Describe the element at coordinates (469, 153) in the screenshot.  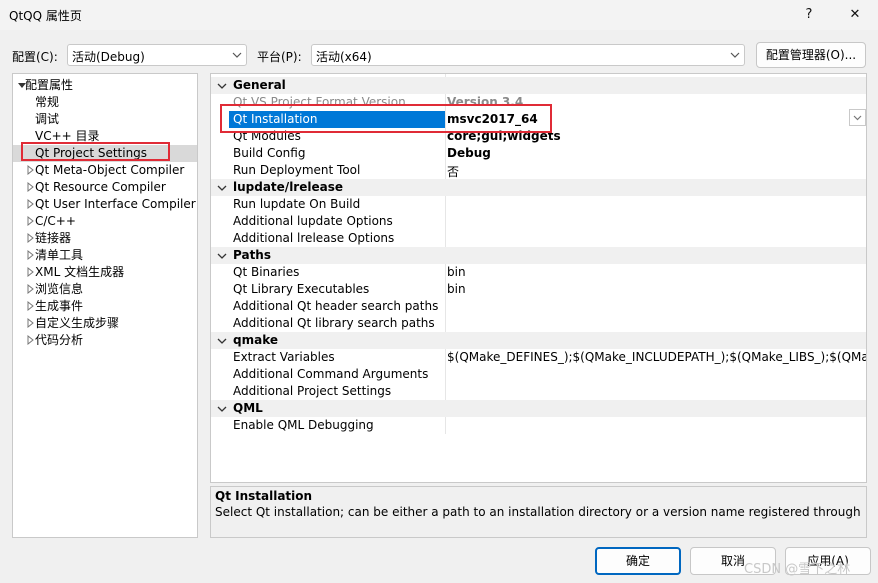
I see `property-value: Debug` at that location.